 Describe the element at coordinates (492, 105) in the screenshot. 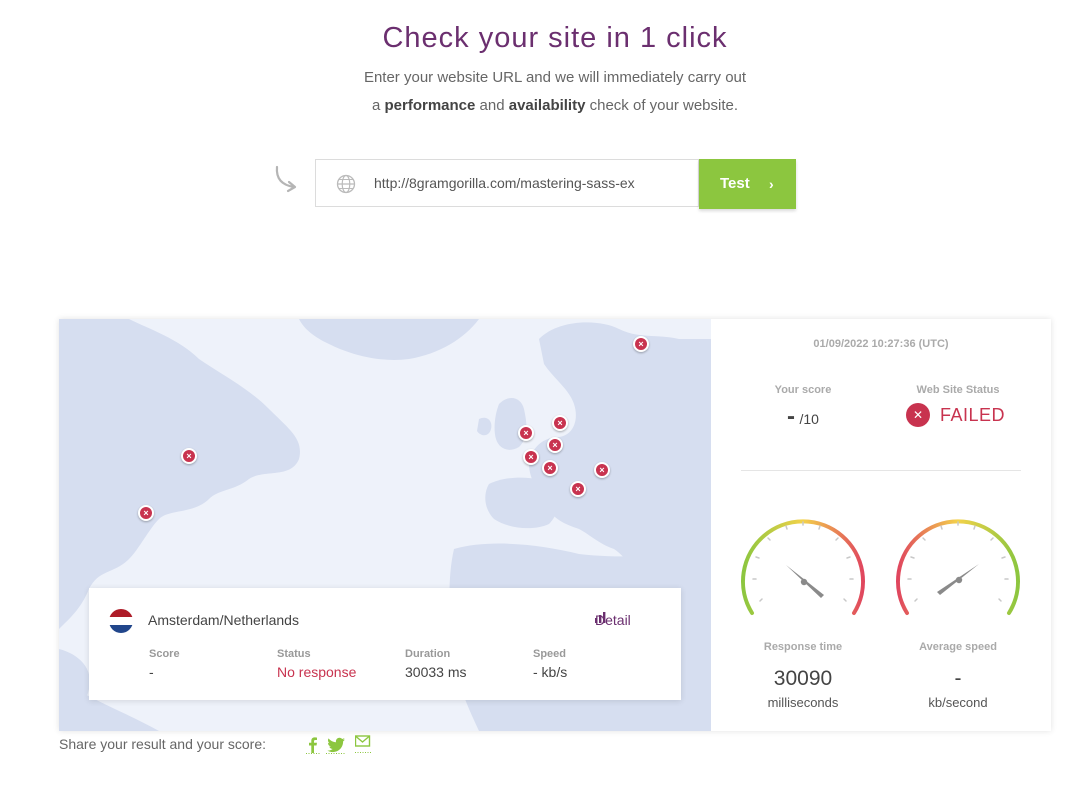

I see `subtitle-text: and` at that location.